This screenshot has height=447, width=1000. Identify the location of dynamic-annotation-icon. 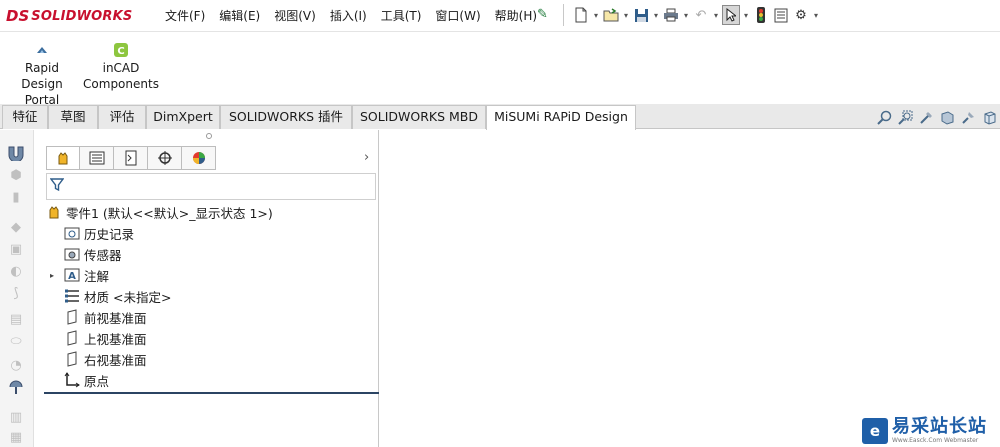
(968, 117).